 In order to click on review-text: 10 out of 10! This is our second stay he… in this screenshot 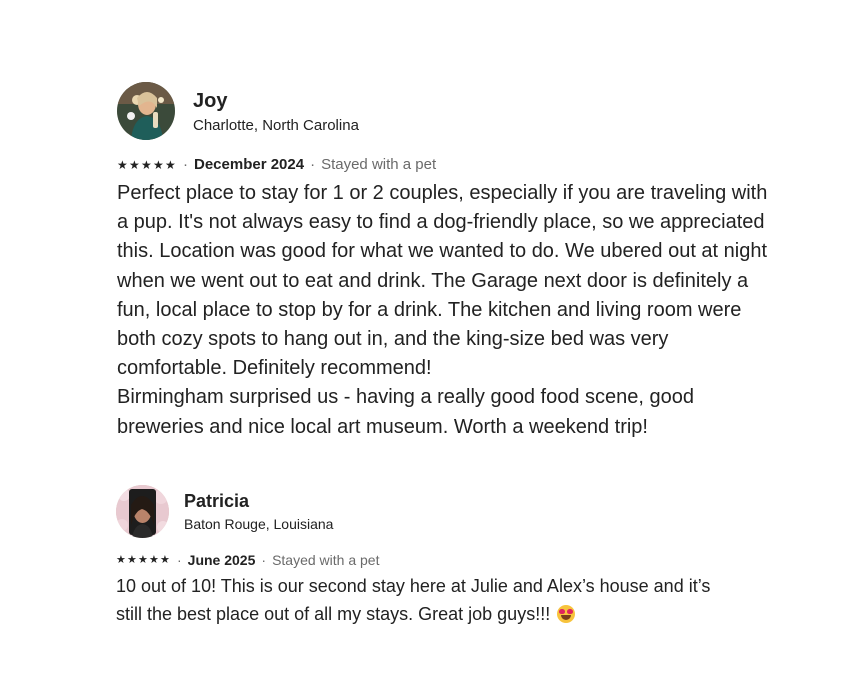, I will do `click(416, 600)`.